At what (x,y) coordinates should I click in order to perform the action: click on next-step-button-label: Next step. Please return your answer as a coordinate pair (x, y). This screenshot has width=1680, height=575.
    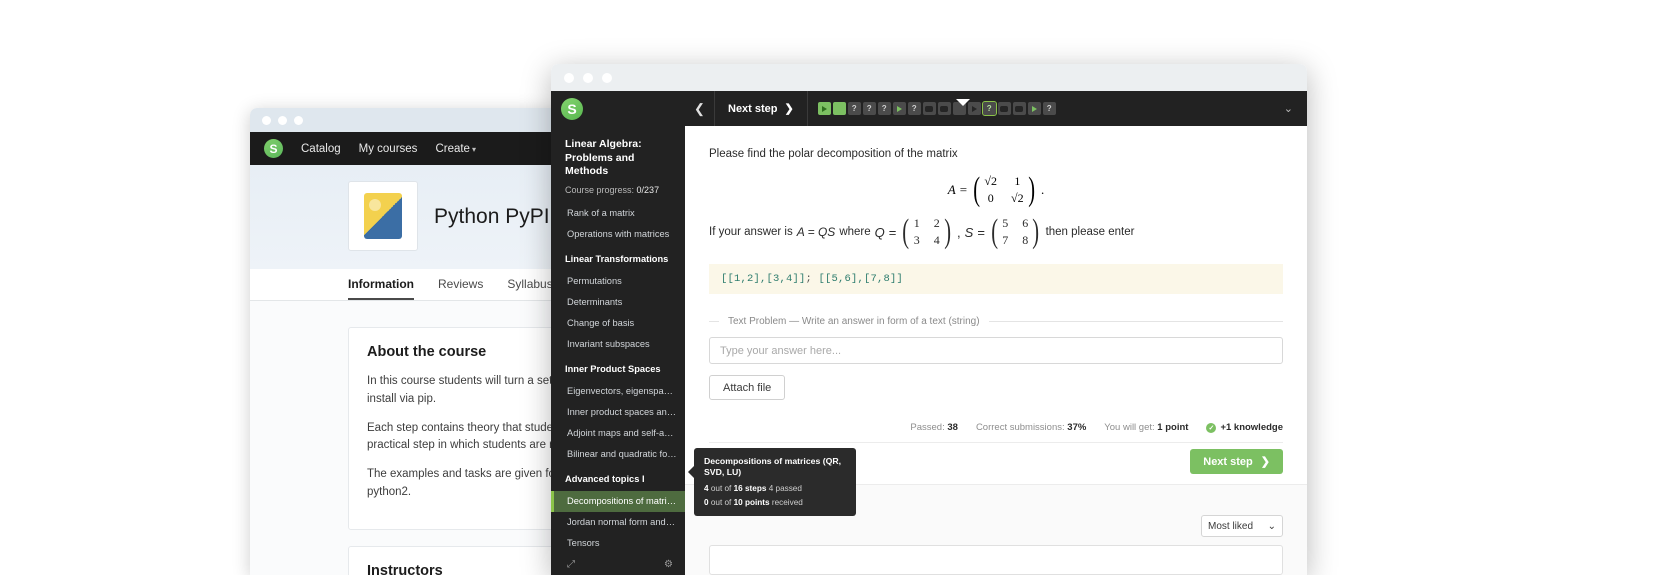
    Looking at the image, I should click on (1228, 461).